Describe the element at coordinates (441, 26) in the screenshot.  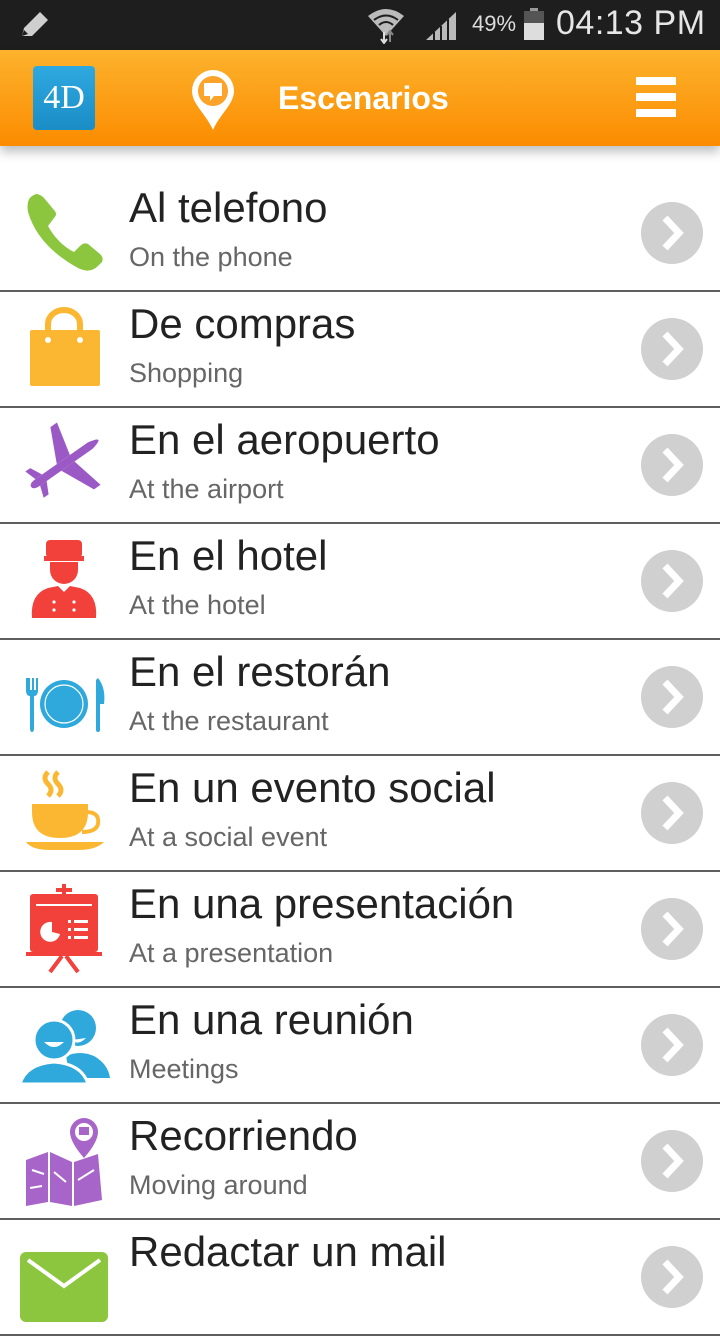
I see `signal-icon` at that location.